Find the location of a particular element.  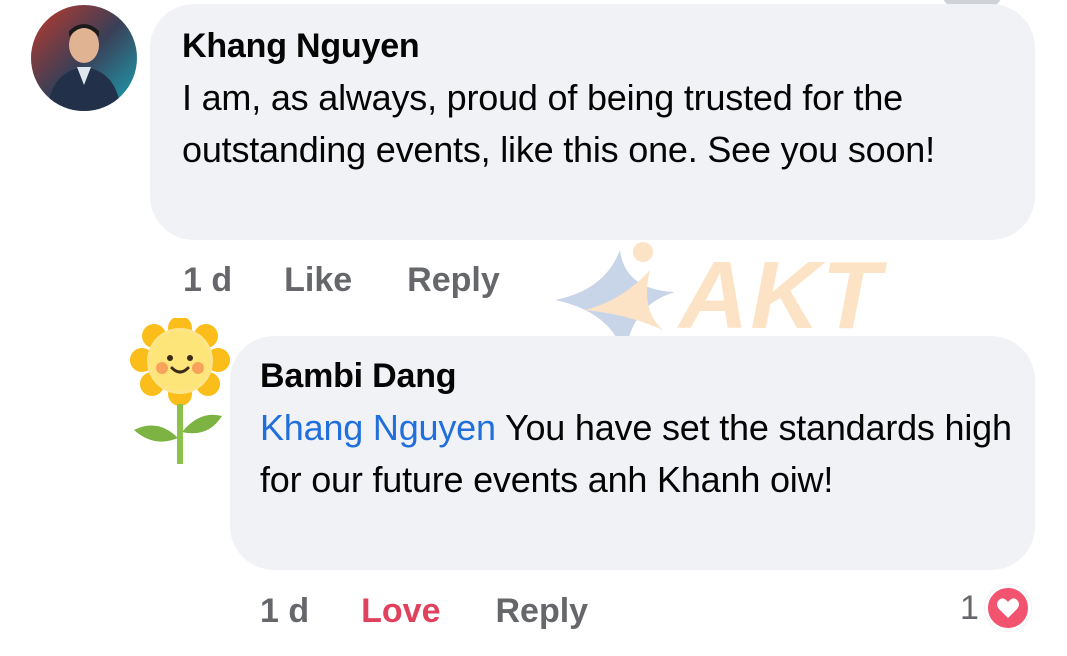

comment-actions: 1 d Like Reply is located at coordinates (341, 280).